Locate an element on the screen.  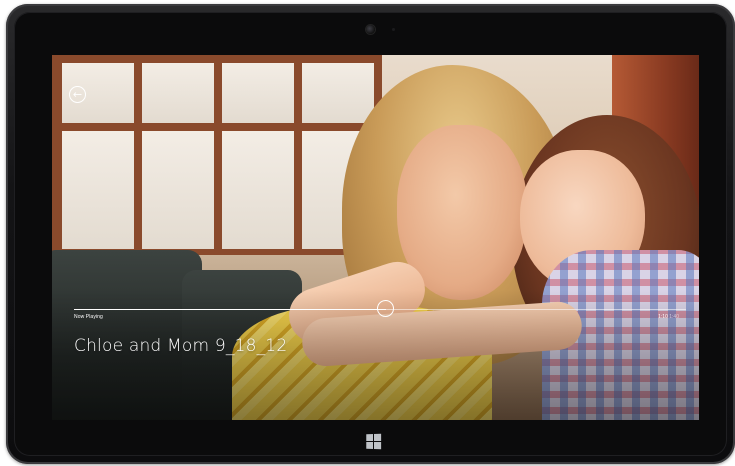
back-arrow-icon: ← is located at coordinates (77, 94).